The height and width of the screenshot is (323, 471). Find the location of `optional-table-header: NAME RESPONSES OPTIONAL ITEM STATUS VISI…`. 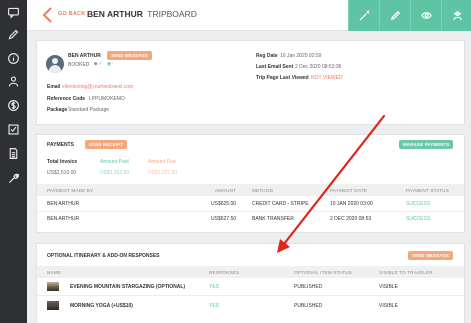

optional-table-header: NAME RESPONSES OPTIONAL ITEM STATUS VISI… is located at coordinates (250, 272).